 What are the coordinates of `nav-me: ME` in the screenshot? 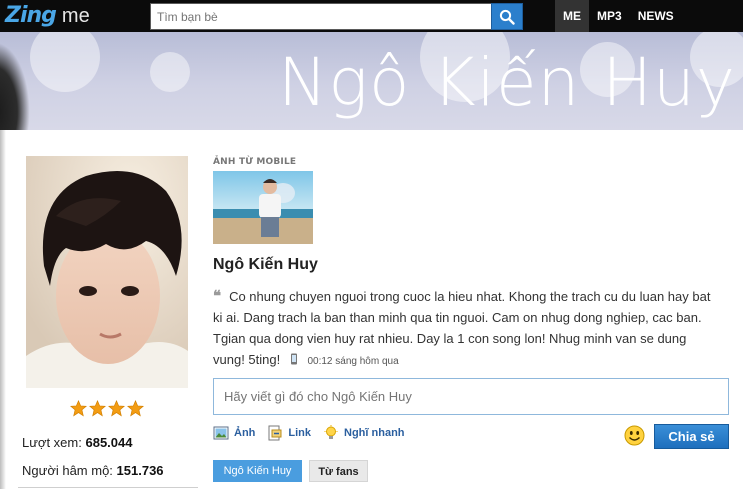 It's located at (572, 16).